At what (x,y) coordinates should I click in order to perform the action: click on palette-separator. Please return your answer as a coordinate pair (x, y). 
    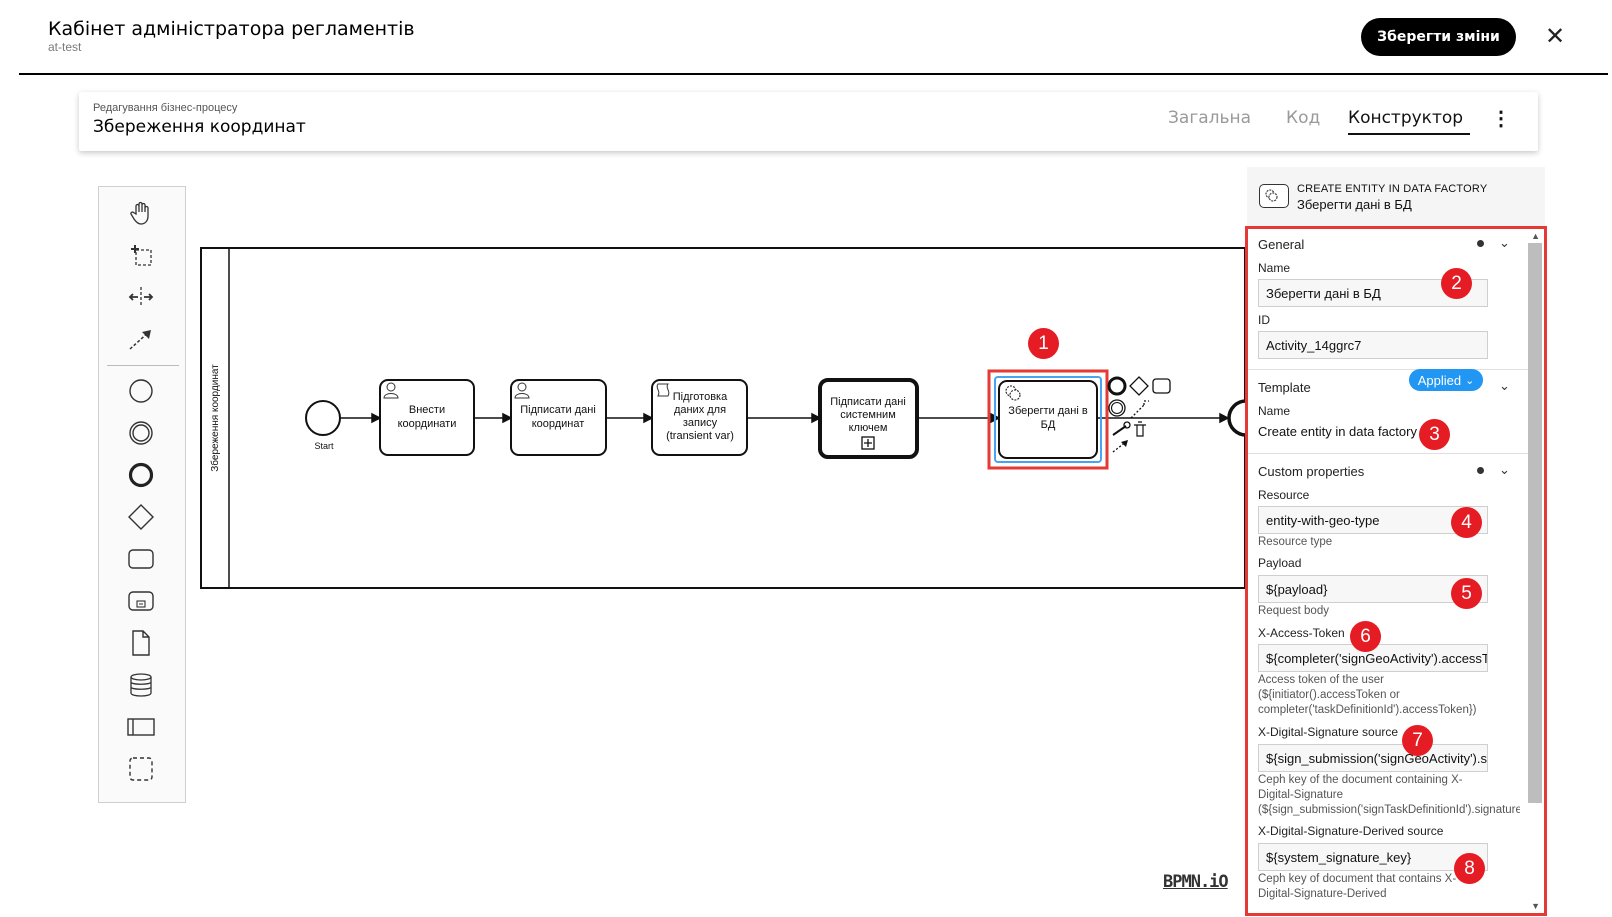
    Looking at the image, I should click on (143, 365).